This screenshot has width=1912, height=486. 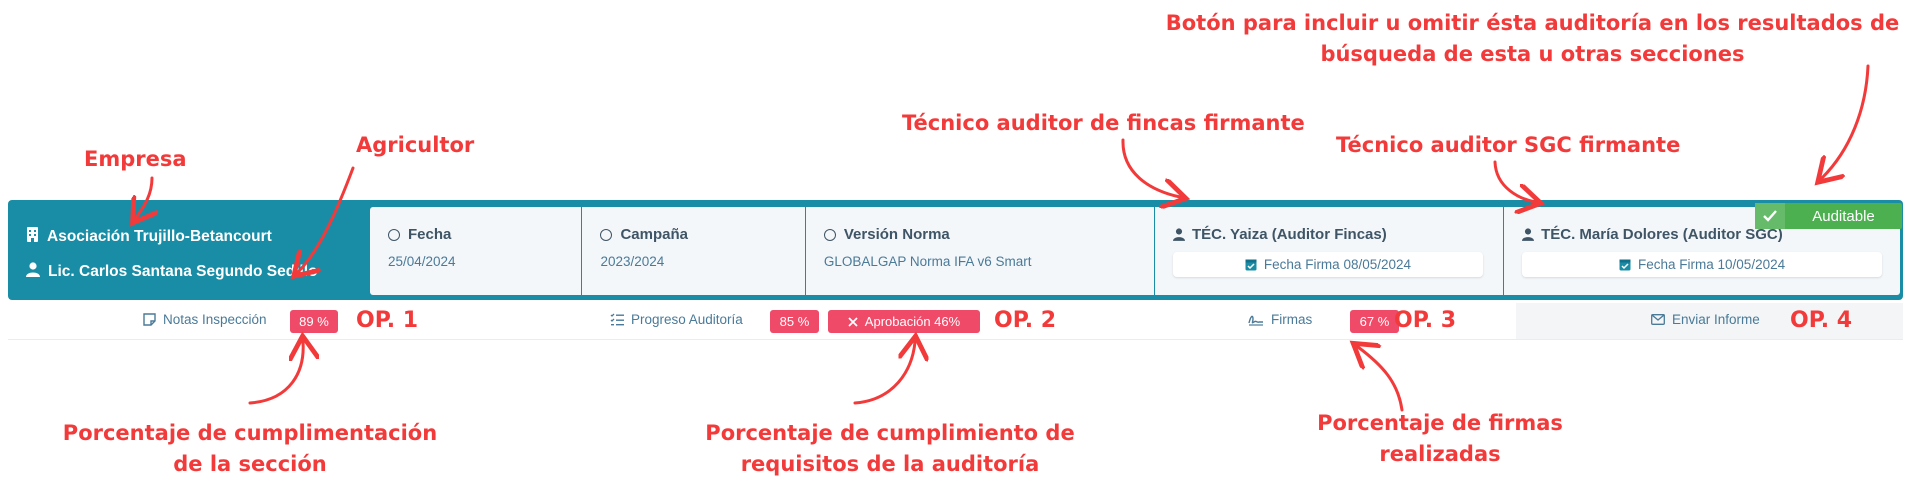 What do you see at coordinates (853, 321) in the screenshot?
I see `close-icon` at bounding box center [853, 321].